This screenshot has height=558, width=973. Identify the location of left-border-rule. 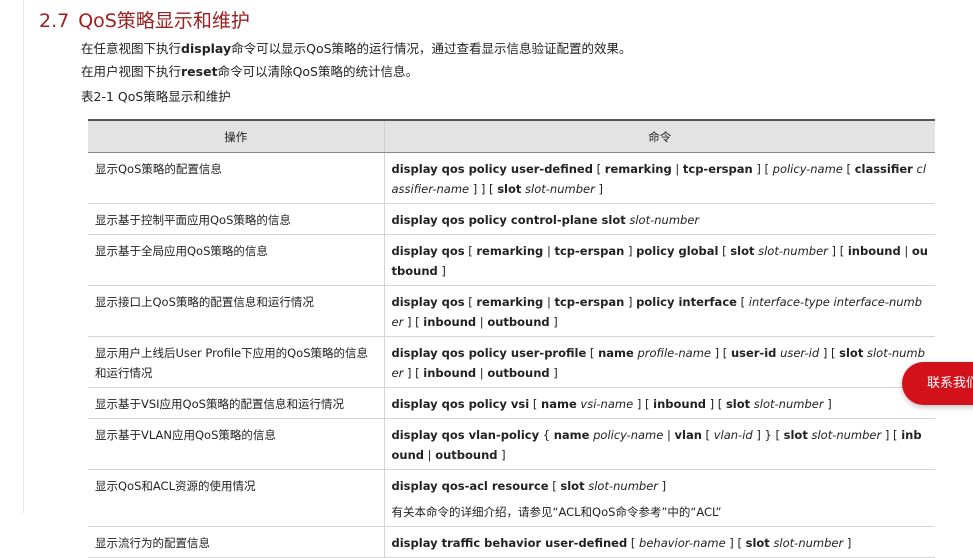
(23, 256).